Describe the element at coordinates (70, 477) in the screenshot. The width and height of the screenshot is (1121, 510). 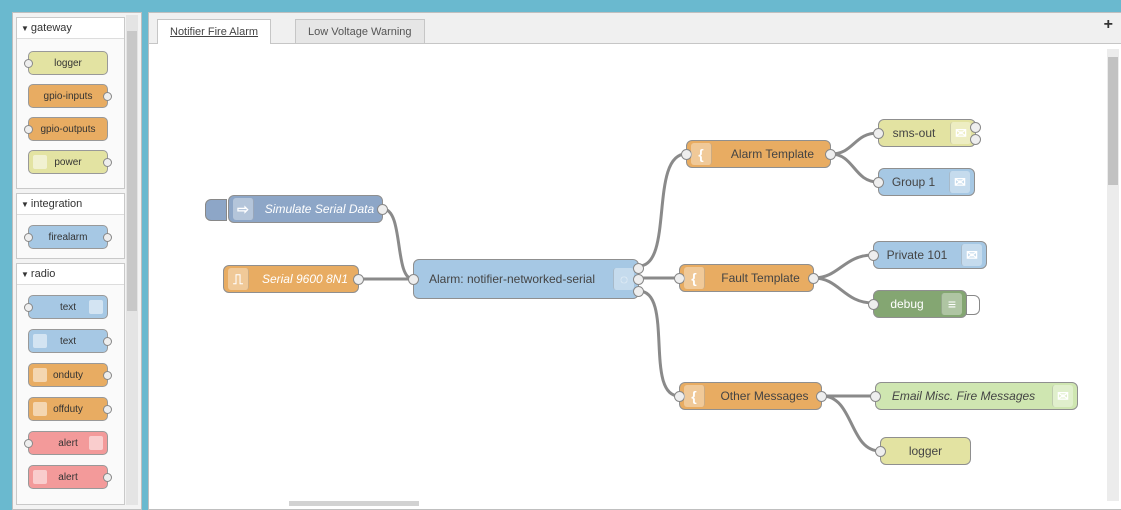
I see `palette-node-alert-in: alert` at that location.